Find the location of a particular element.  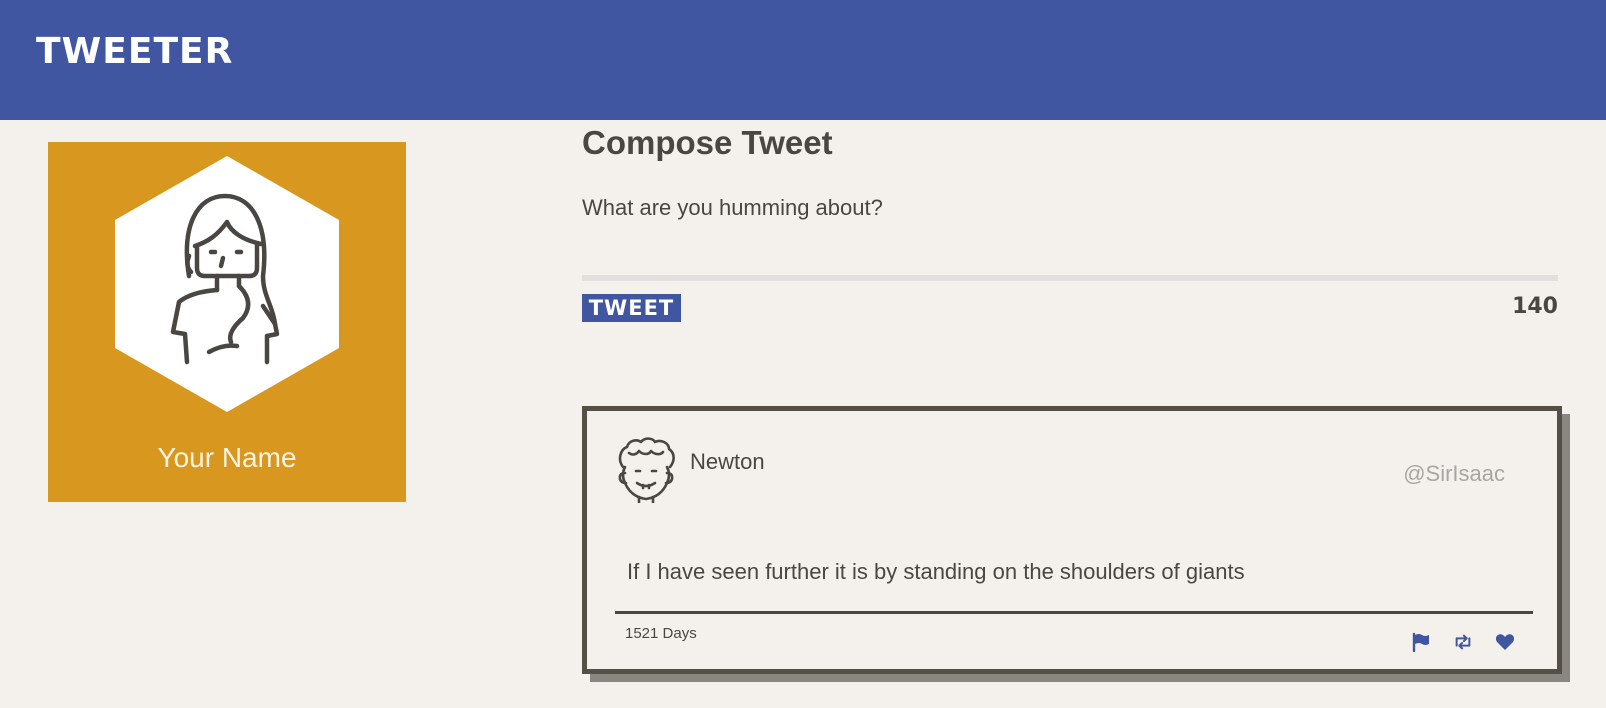

tweet-divider is located at coordinates (1074, 612).